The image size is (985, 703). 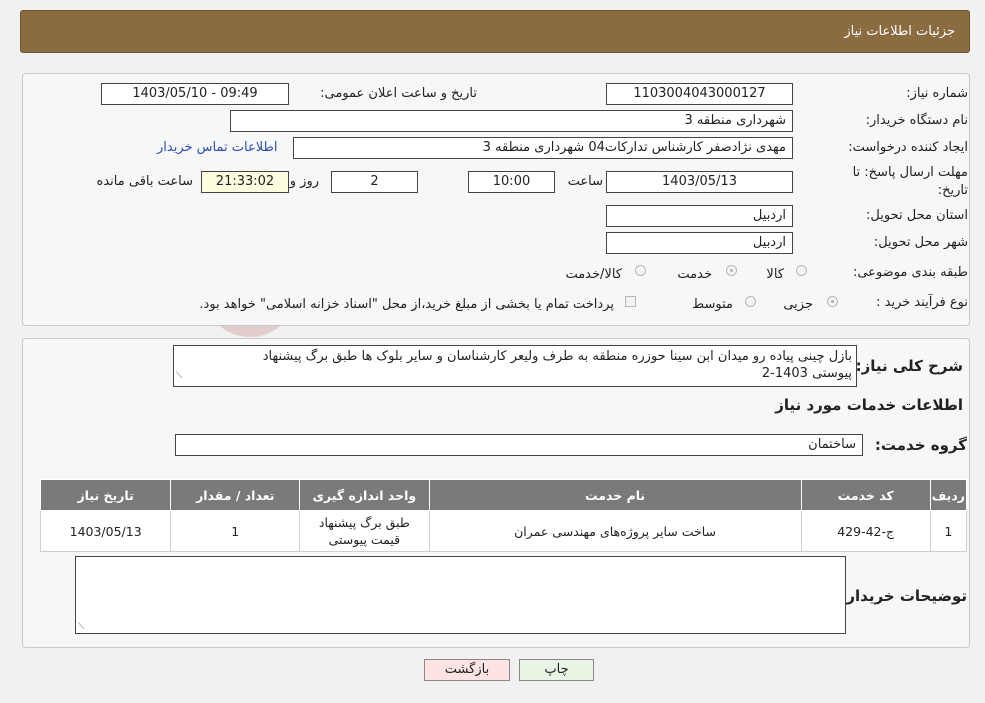 What do you see at coordinates (640, 270) in the screenshot?
I see `category-goods-service-radio` at bounding box center [640, 270].